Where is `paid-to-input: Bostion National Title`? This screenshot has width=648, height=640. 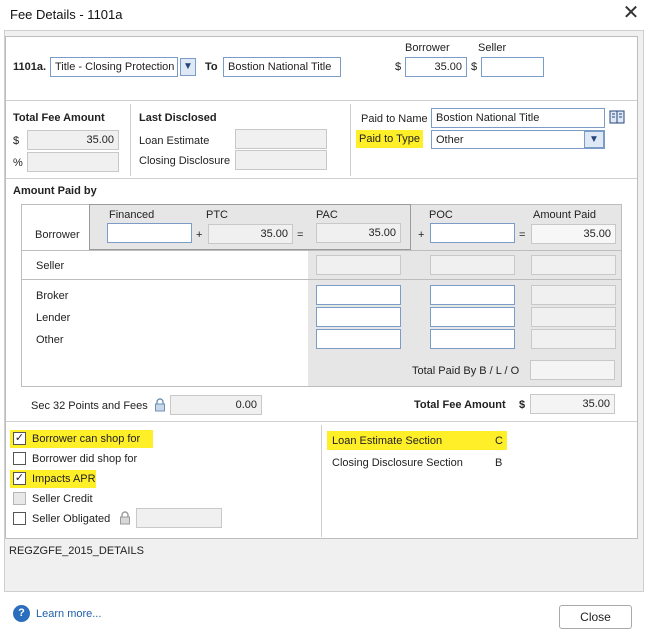 paid-to-input: Bostion National Title is located at coordinates (282, 67).